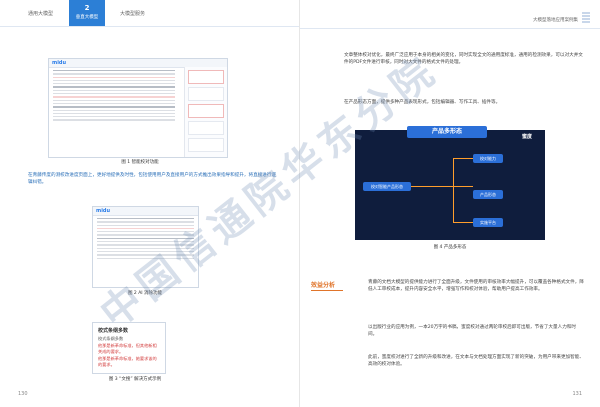 Image resolution: width=600 pixels, height=407 pixels. I want to click on figure1-text-lines, so click(114, 95).